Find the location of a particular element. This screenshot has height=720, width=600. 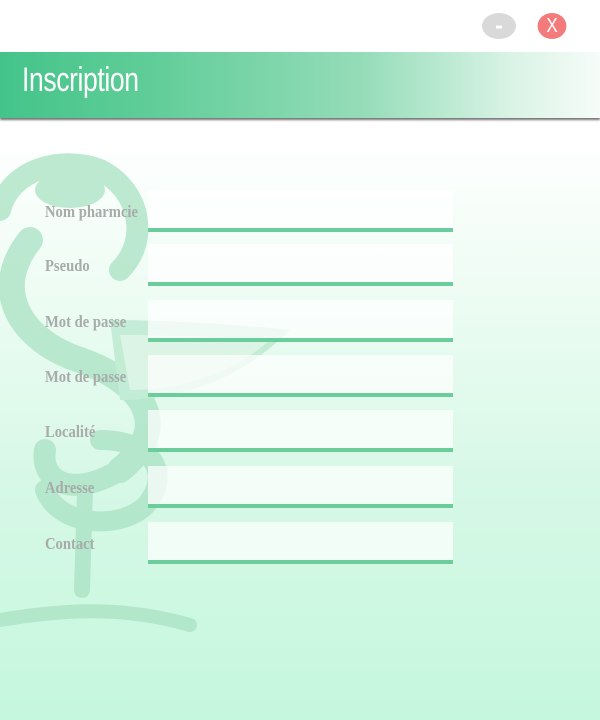

field-label: Nom pharmcie is located at coordinates (91, 211).